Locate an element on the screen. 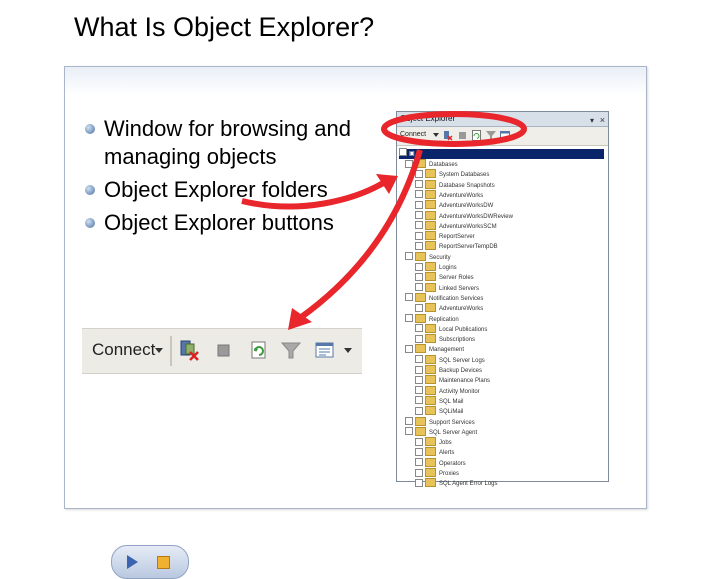 This screenshot has height=579, width=720. play-icon is located at coordinates (132, 562).